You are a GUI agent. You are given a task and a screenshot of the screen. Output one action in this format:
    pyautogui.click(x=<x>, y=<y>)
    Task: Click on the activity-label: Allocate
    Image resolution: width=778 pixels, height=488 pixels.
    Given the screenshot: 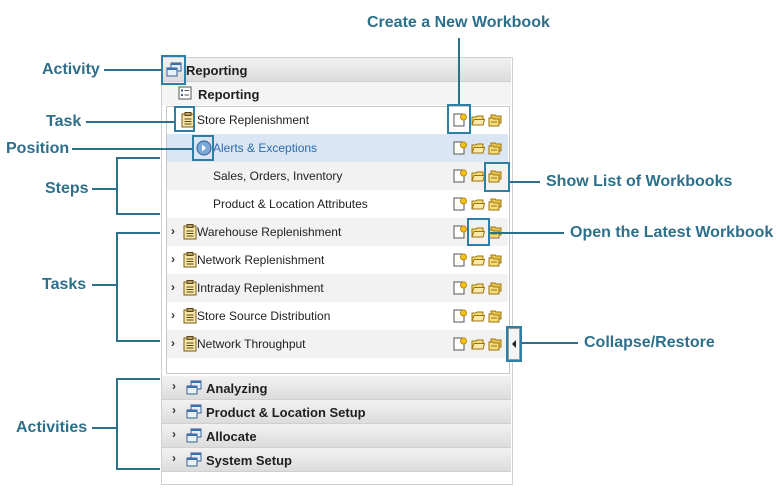 What is the action you would take?
    pyautogui.click(x=231, y=436)
    